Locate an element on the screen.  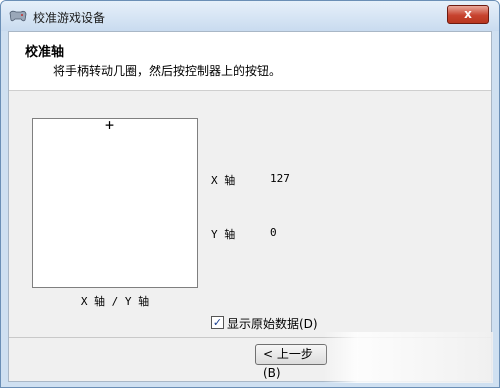
xy-axis-display: + is located at coordinates (115, 203).